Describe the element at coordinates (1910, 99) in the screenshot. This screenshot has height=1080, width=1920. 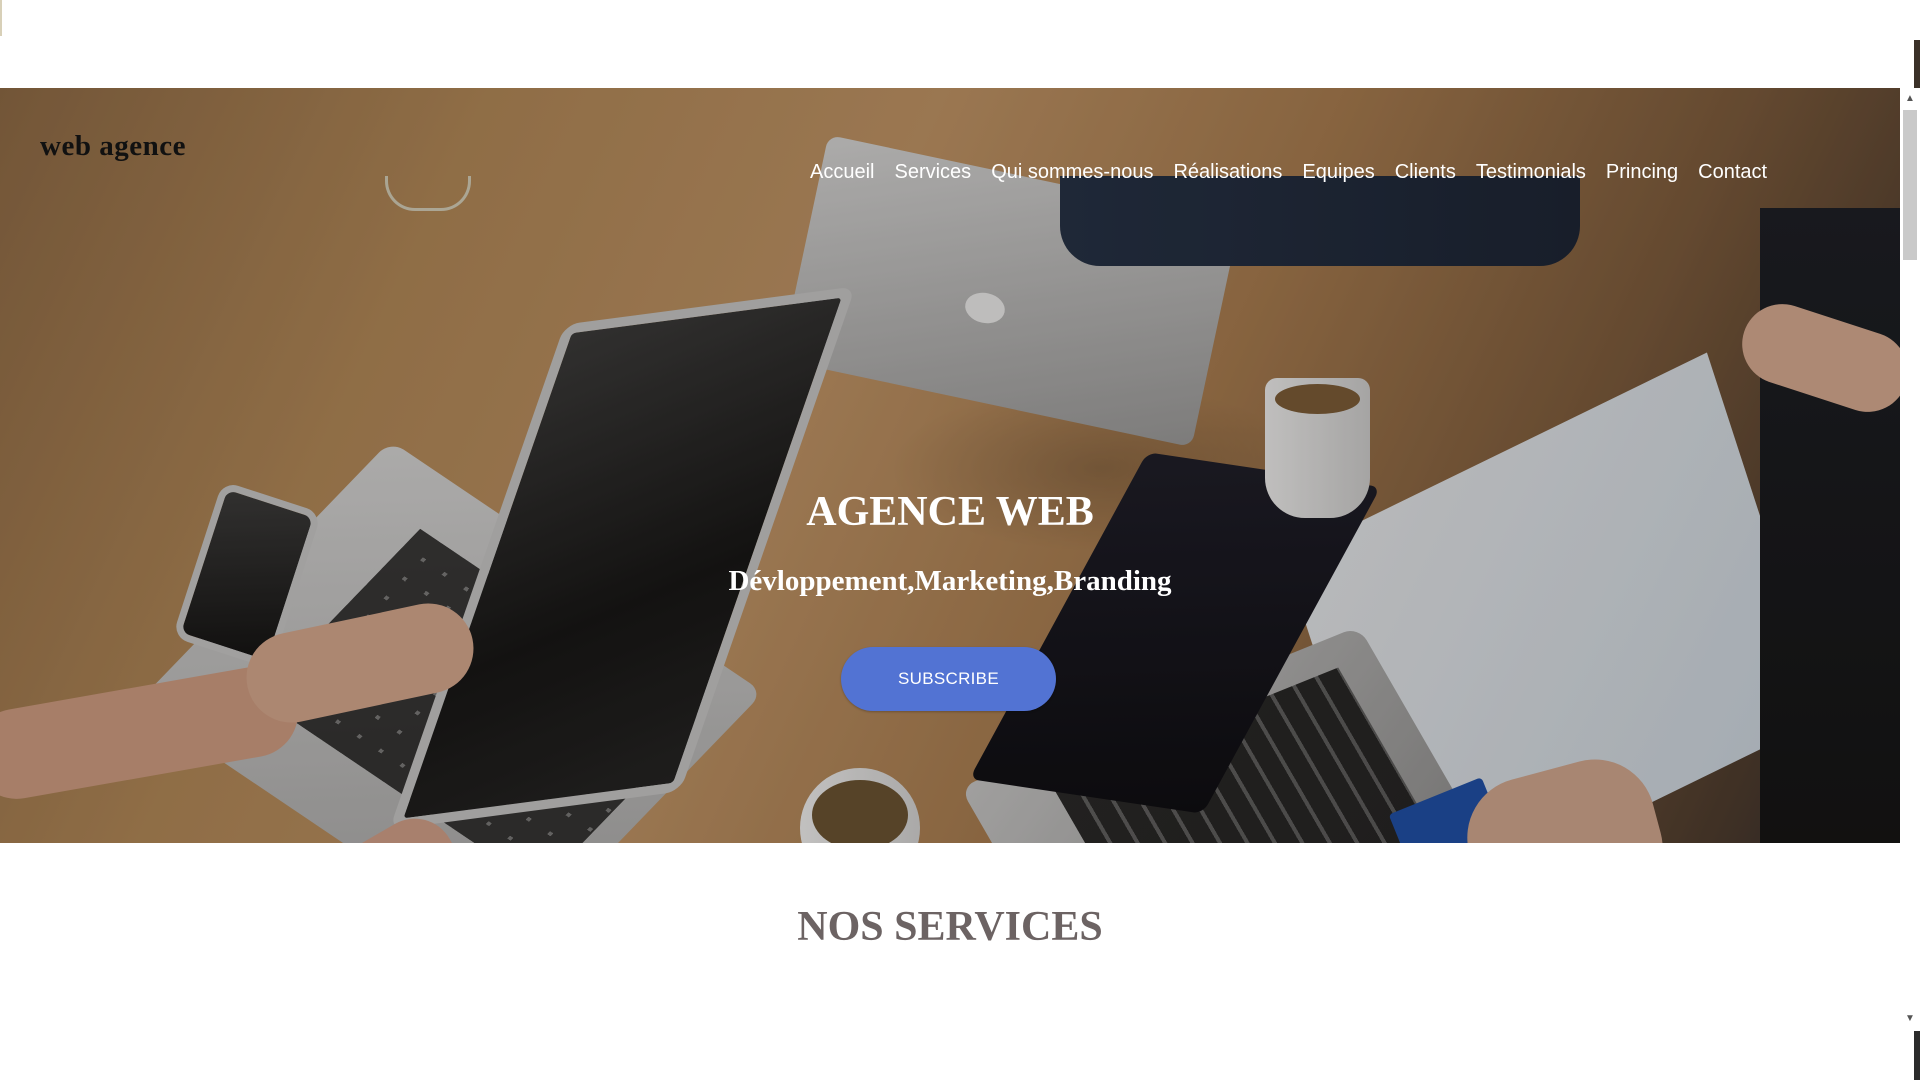
I see `scroll-up-arrow-icon: ▲` at that location.